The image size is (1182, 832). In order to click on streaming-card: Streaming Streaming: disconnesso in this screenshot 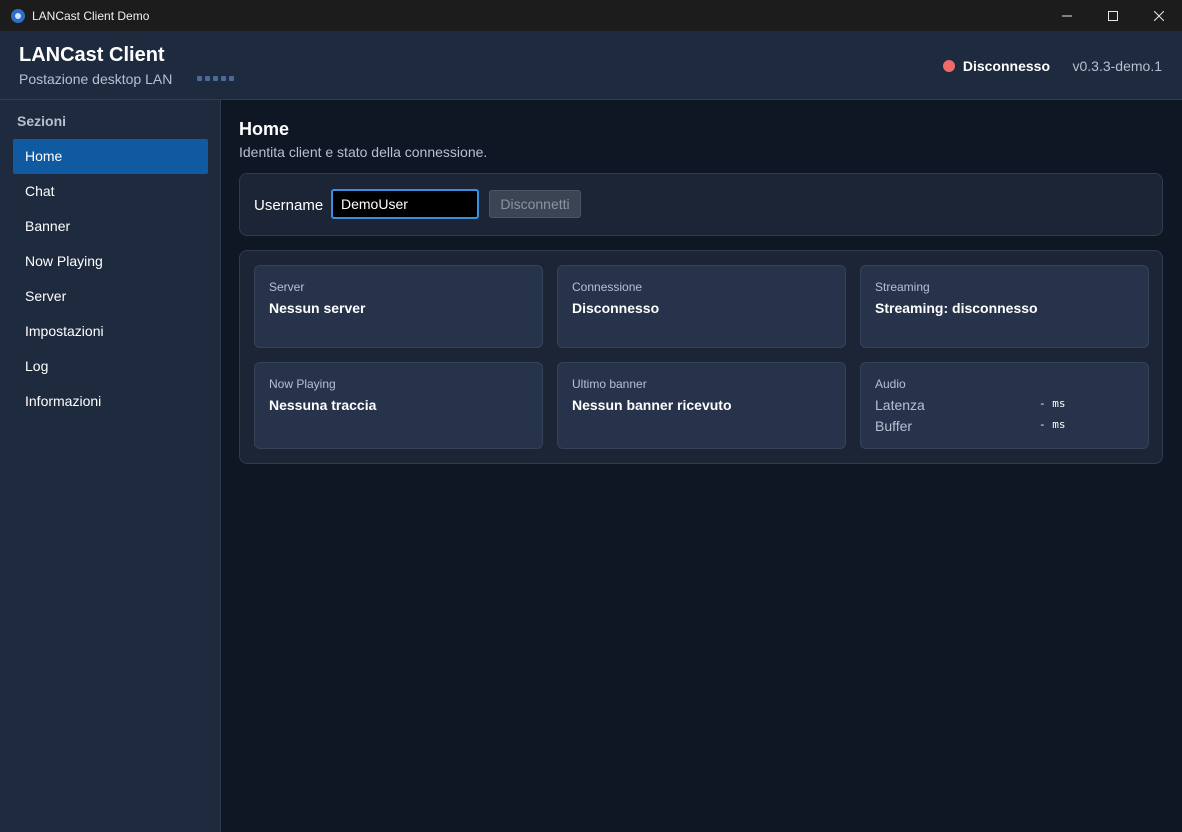, I will do `click(1004, 306)`.